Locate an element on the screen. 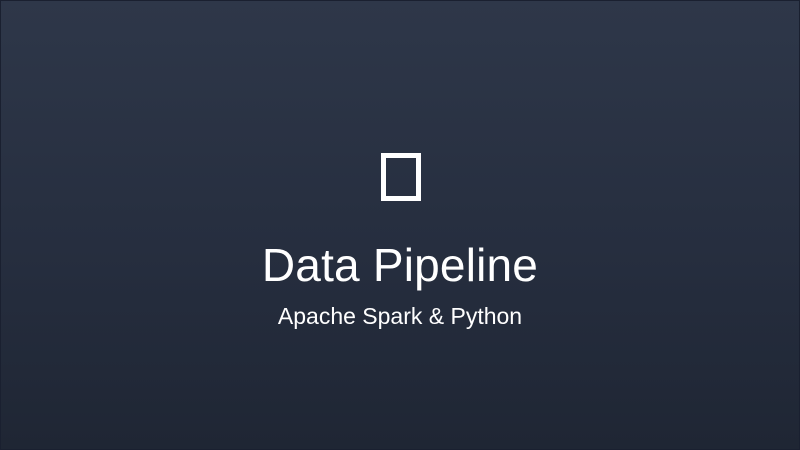 The image size is (800, 450). page-subtitle: Apache Spark & Python is located at coordinates (400, 316).